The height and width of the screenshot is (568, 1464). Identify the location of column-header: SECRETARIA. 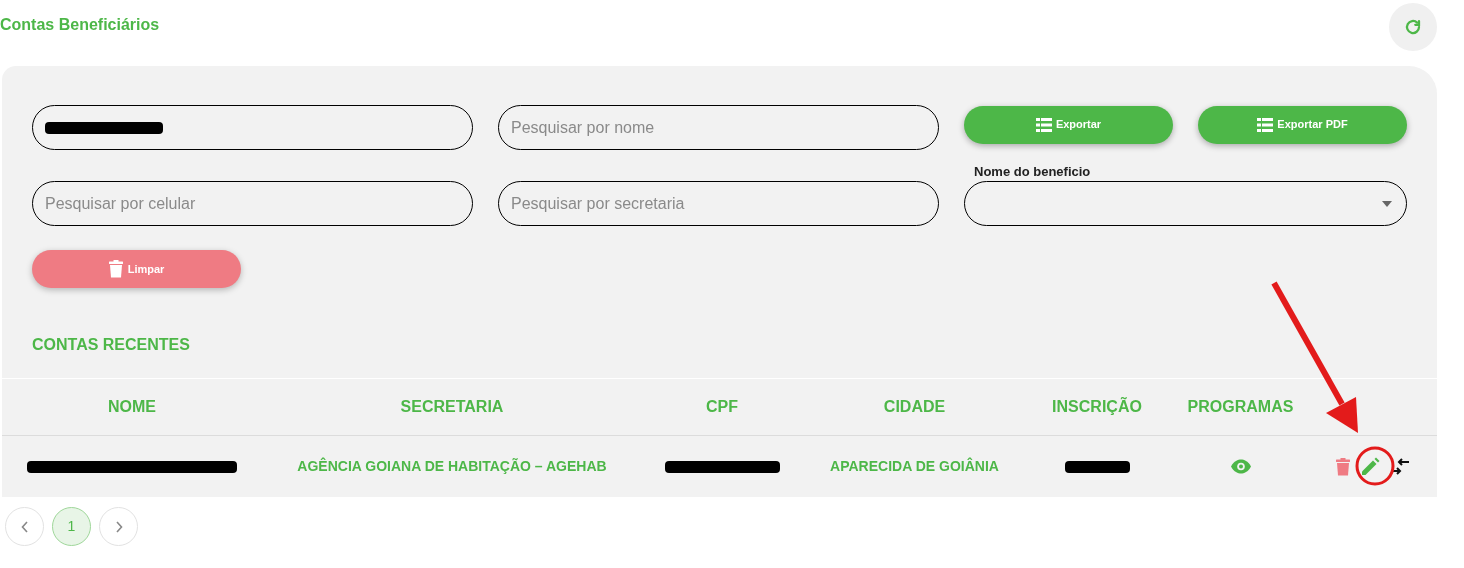
(452, 407).